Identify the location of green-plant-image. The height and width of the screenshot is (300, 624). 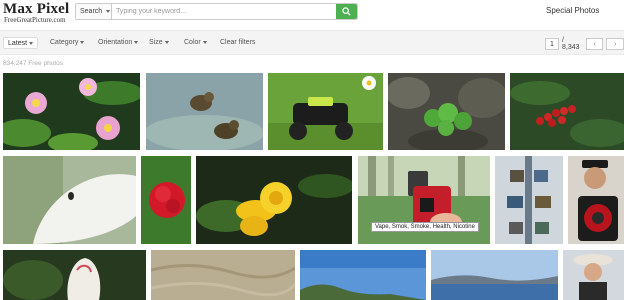
(446, 111).